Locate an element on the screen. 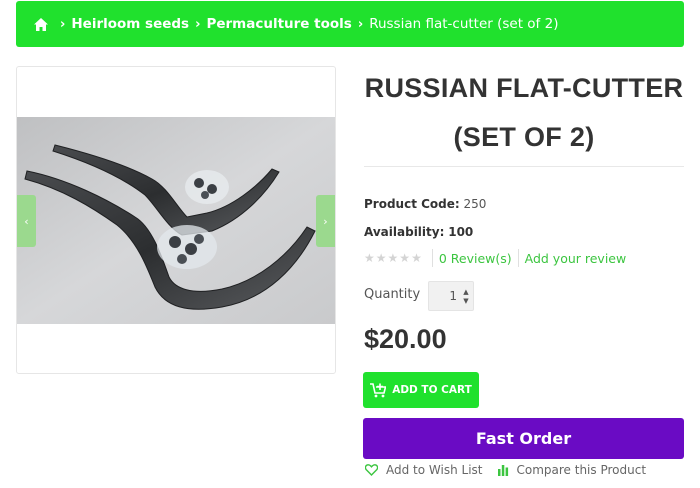  increment-icon: ▲ is located at coordinates (466, 292).